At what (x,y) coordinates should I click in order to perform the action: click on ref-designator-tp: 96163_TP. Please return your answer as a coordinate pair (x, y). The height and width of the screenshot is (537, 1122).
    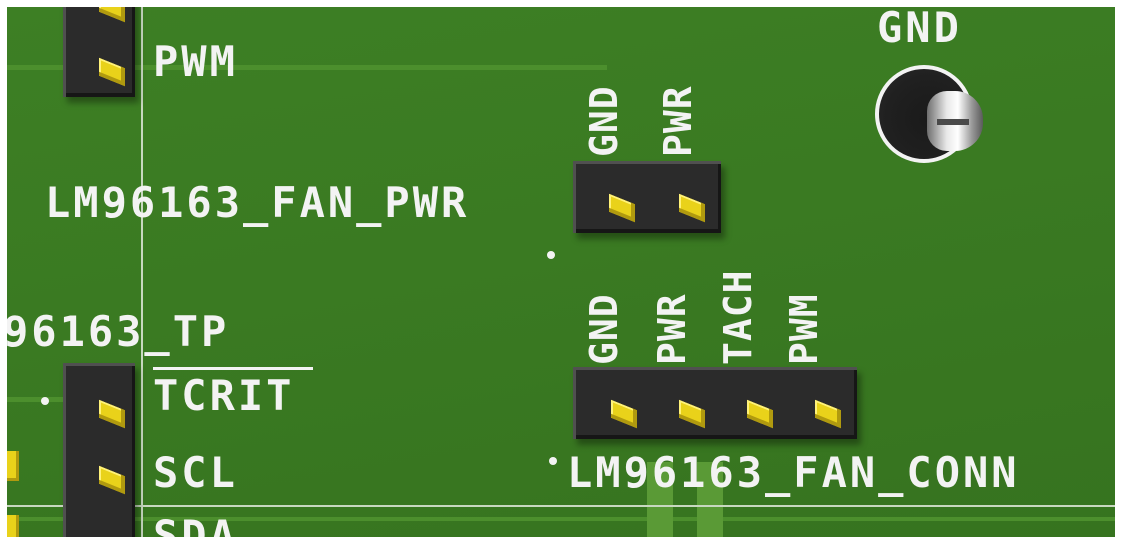
    Looking at the image, I should click on (118, 331).